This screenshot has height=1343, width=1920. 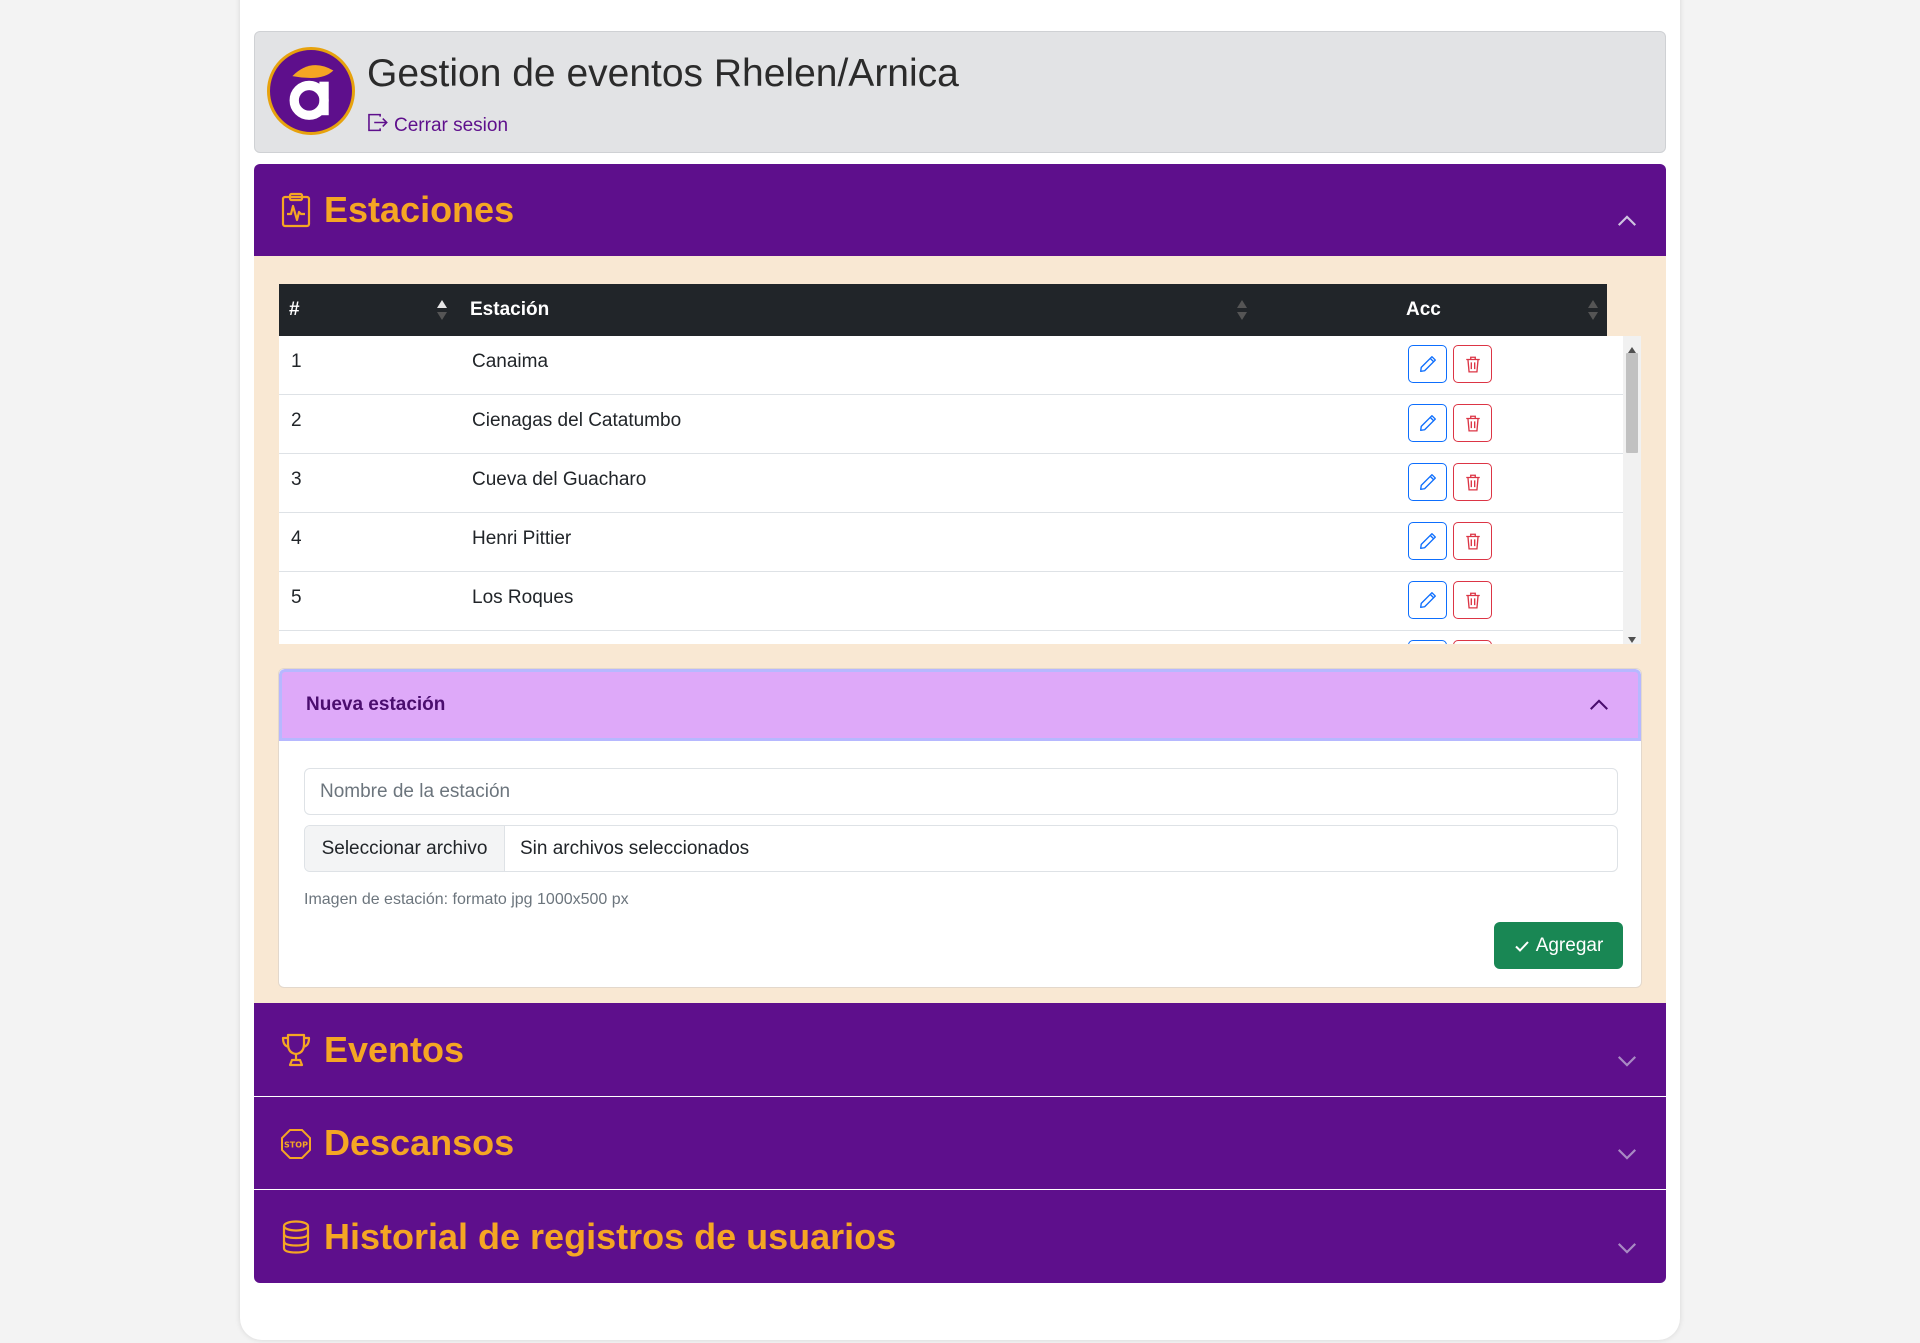 I want to click on table-header: # Estación Acc, so click(x=943, y=310).